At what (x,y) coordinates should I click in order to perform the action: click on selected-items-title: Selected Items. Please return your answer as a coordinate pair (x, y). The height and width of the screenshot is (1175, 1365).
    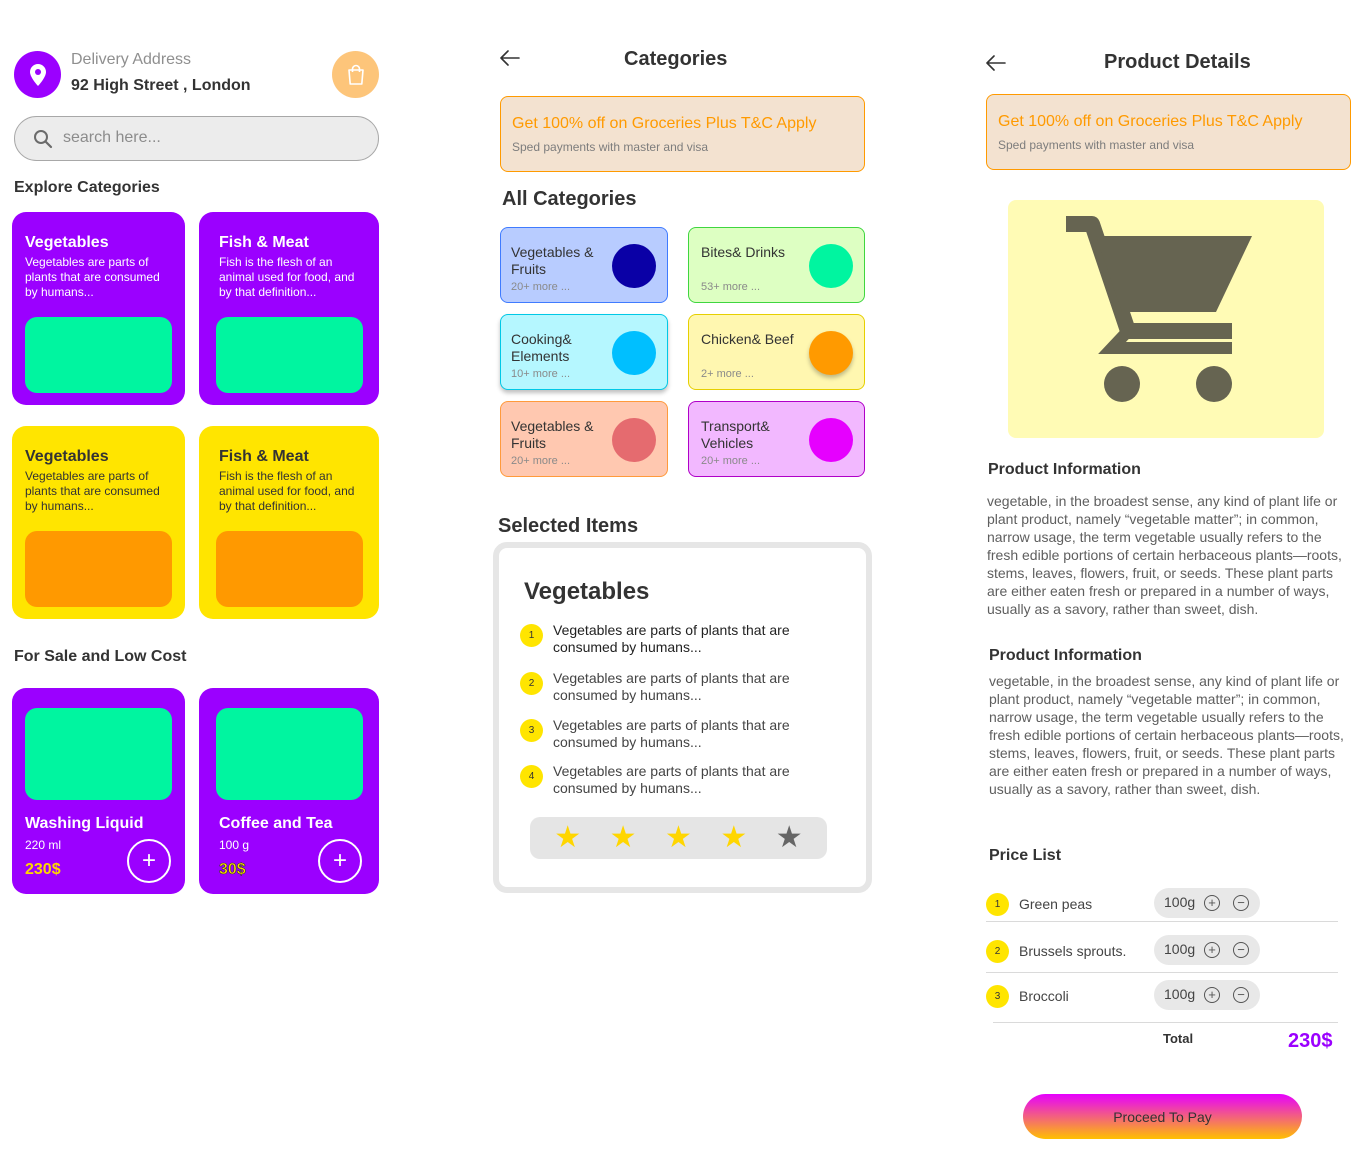
    Looking at the image, I should click on (568, 526).